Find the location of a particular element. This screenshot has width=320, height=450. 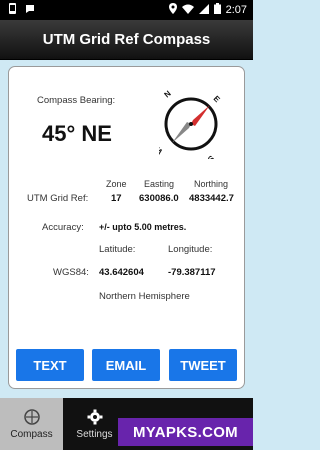

zone-value: 17 is located at coordinates (116, 198).